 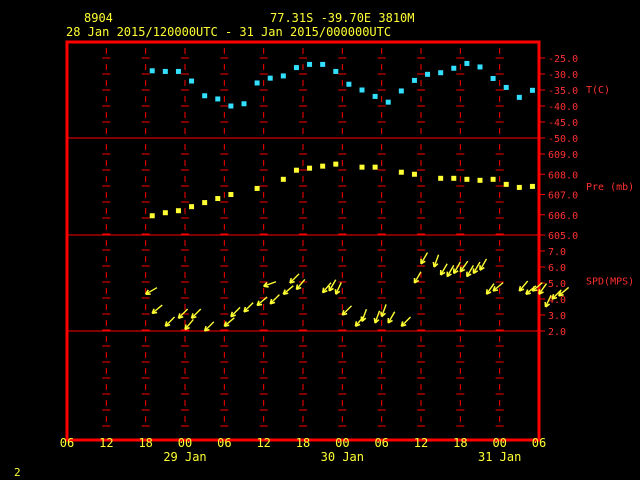 I want to click on x-tick-label: 12, so click(x=106, y=443).